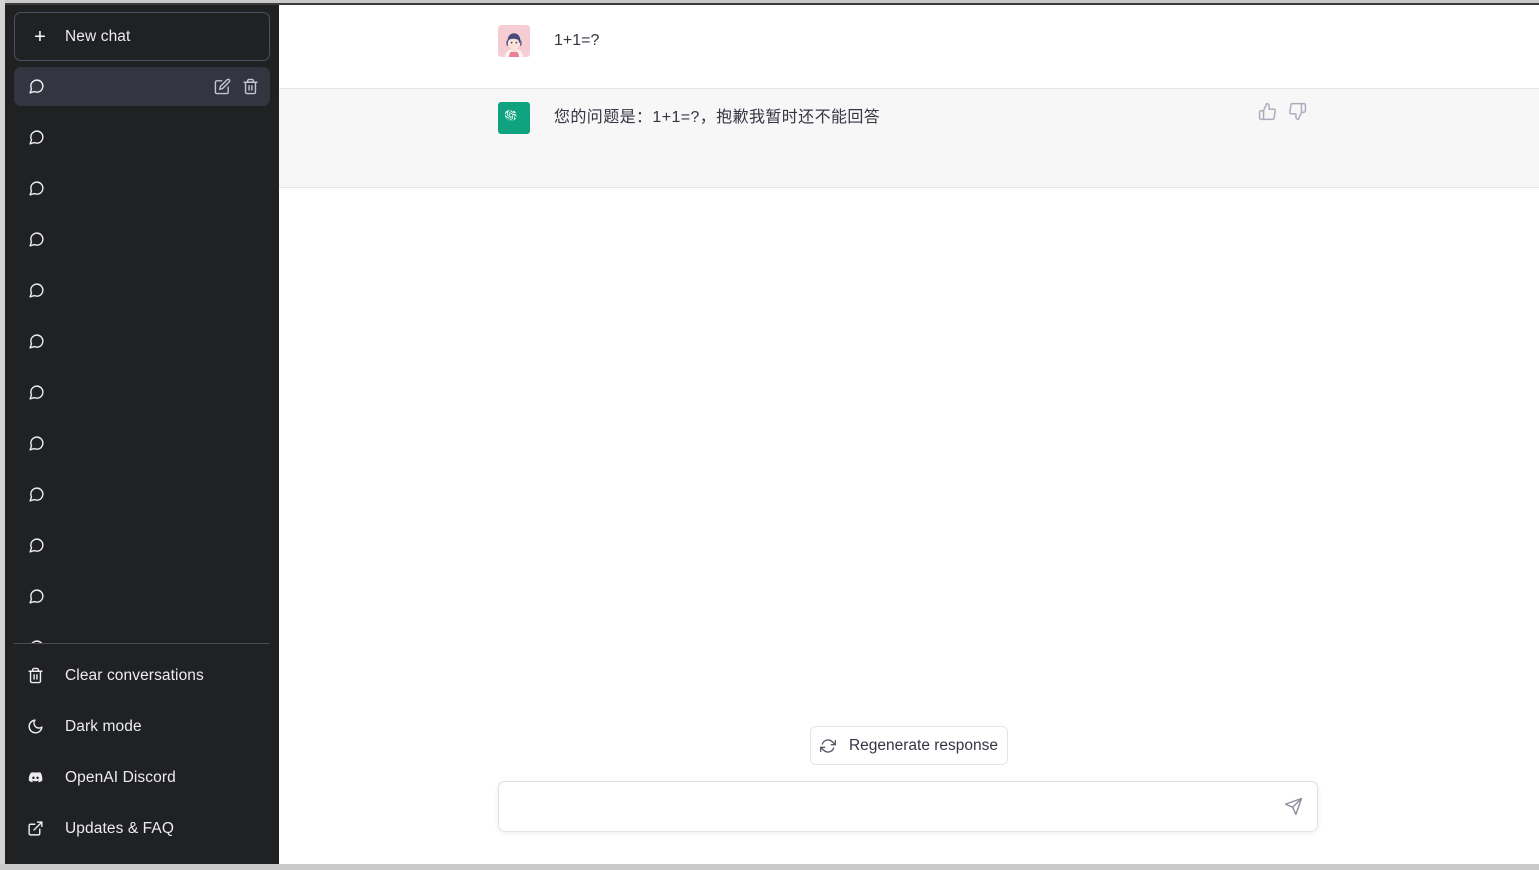 This screenshot has width=1539, height=870. I want to click on message-inner: 1+1=?, so click(909, 31).